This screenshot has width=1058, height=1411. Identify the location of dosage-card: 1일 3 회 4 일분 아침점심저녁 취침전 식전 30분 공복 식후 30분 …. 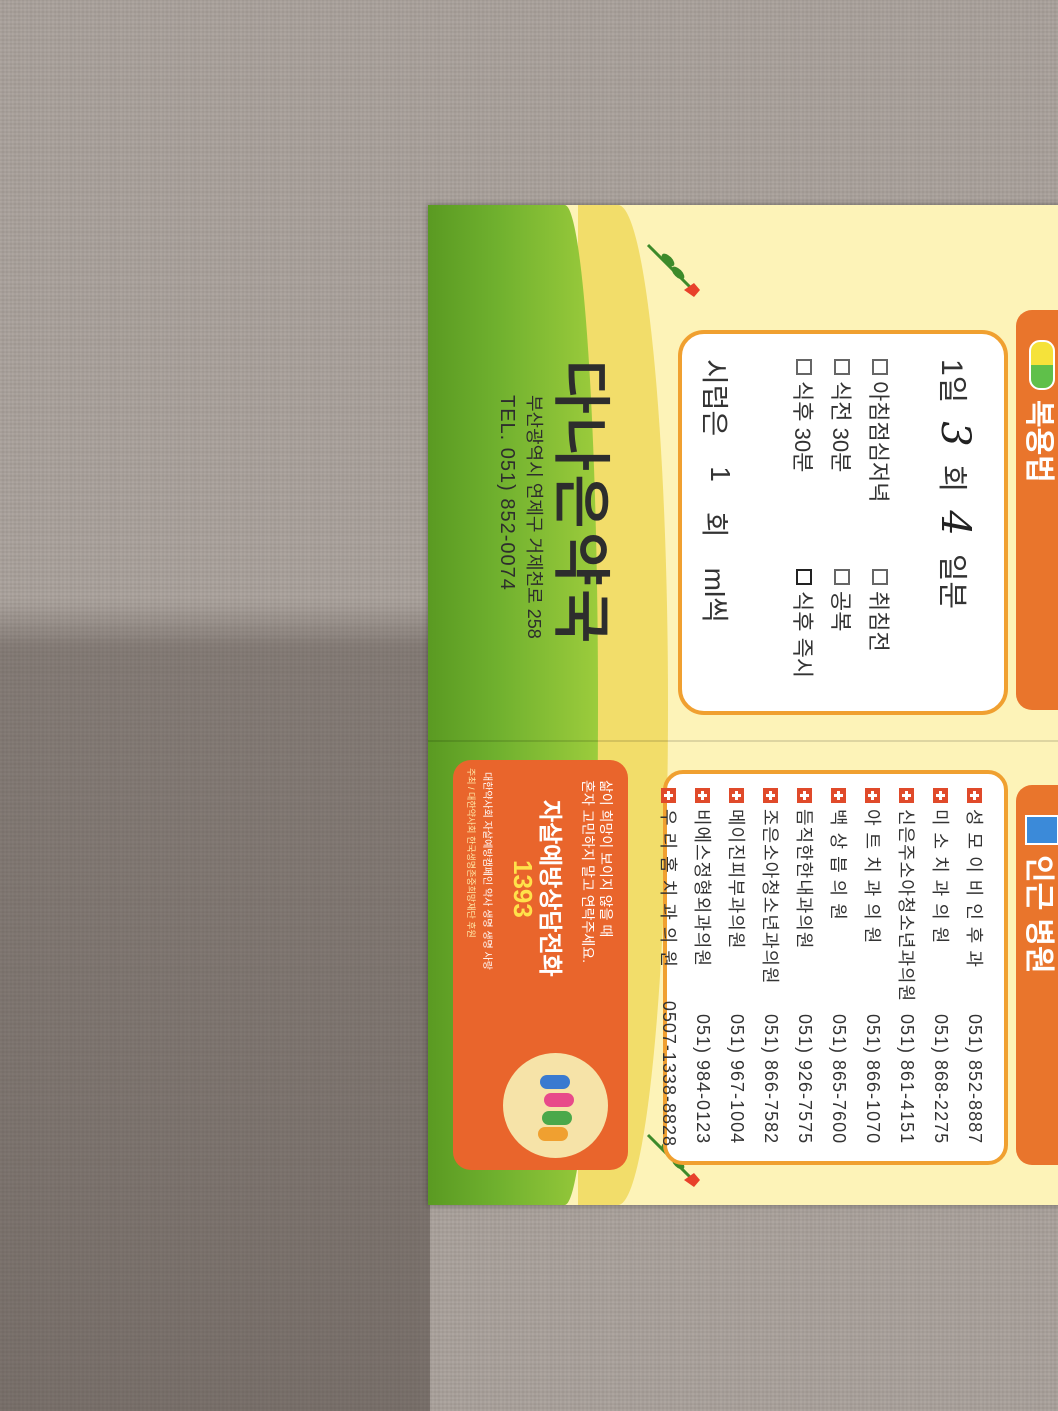
(843, 522).